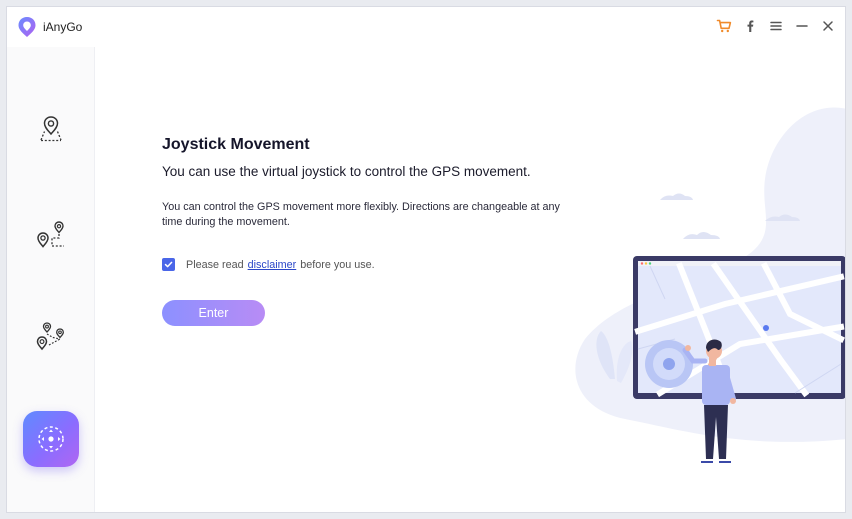  I want to click on close-button, so click(828, 26).